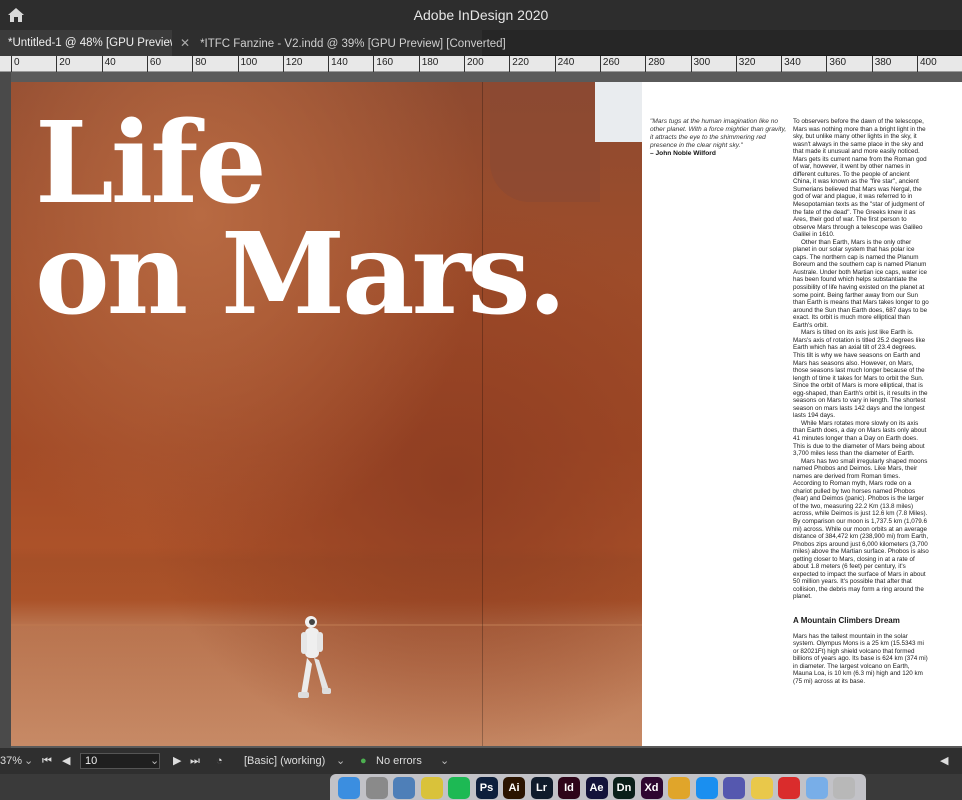 The height and width of the screenshot is (800, 962). I want to click on creative-cloud-icon, so click(789, 788).